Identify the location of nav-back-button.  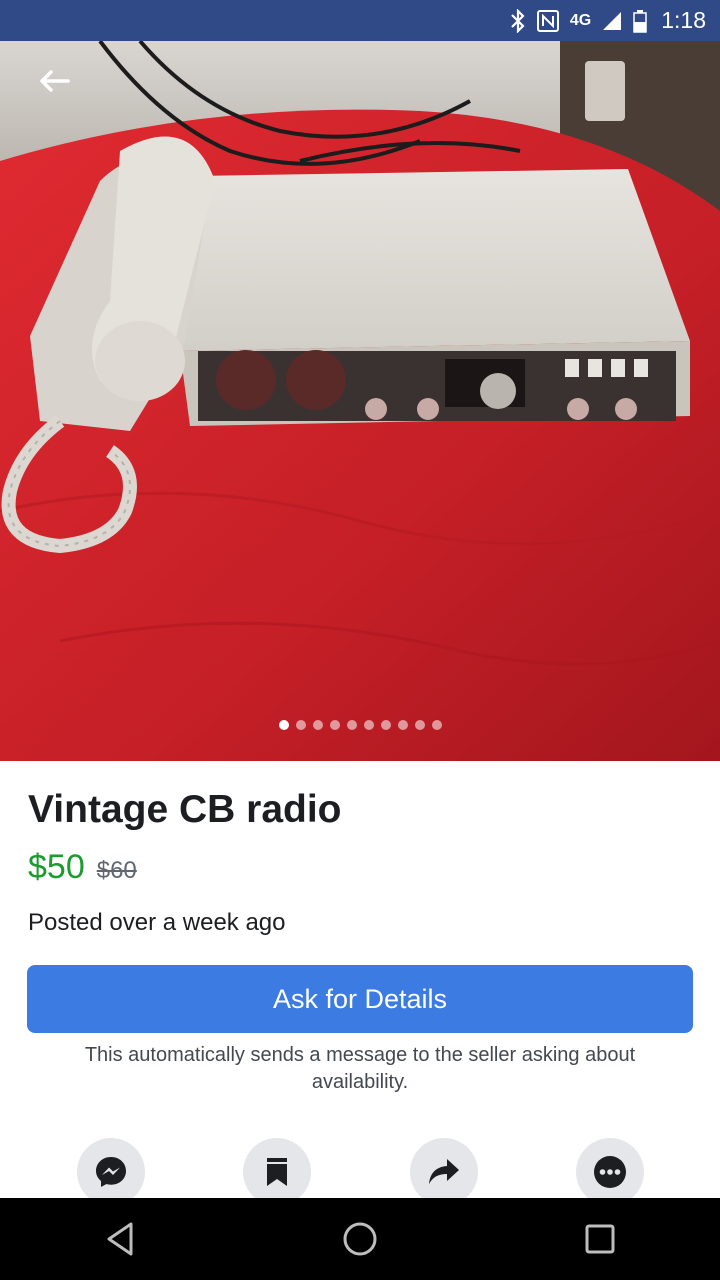
(120, 1239).